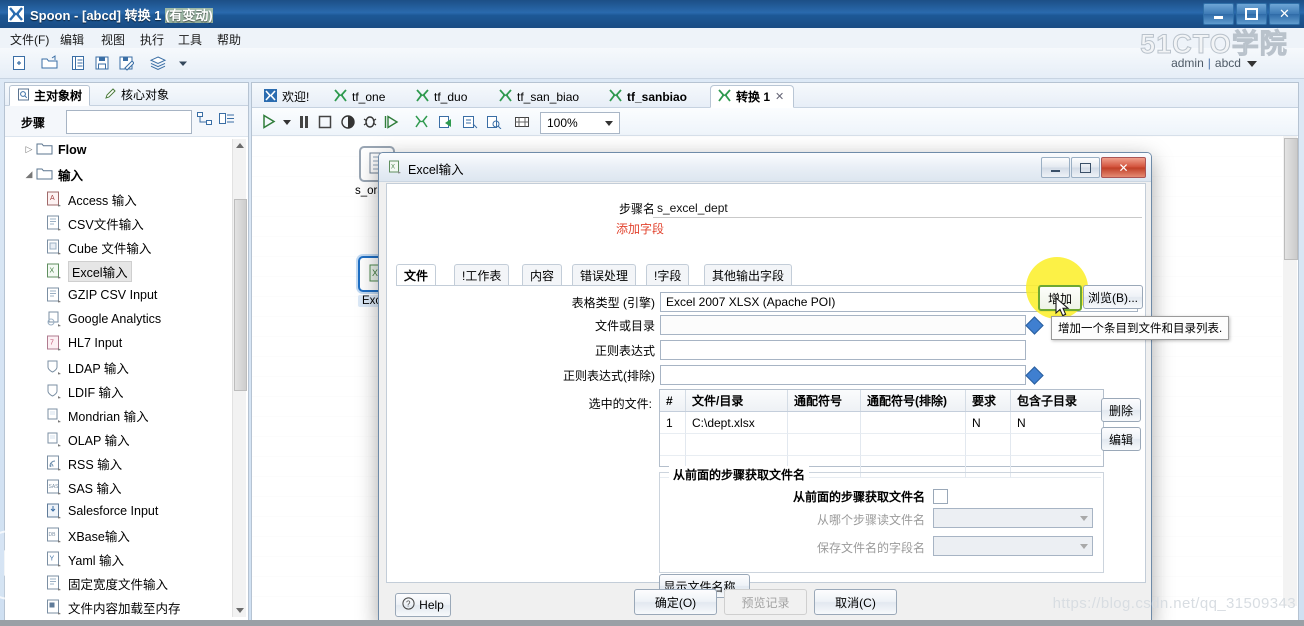 Image resolution: width=1304 pixels, height=626 pixels. I want to click on delete-button: 删除, so click(1121, 410).